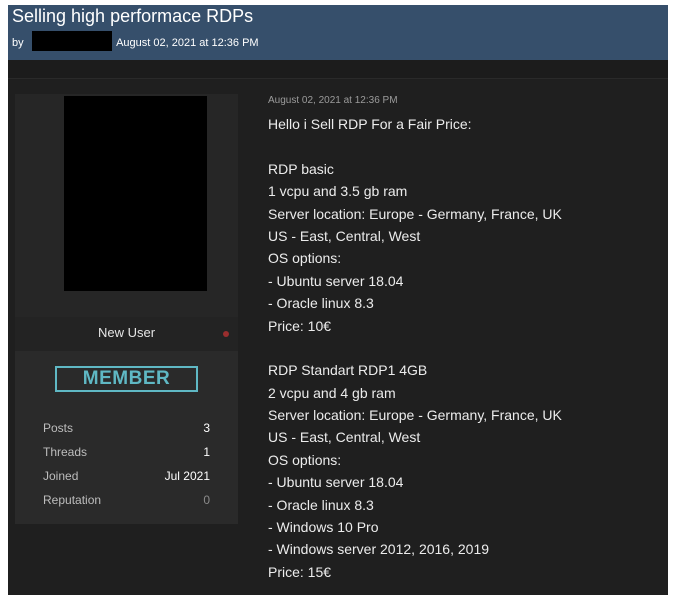 This screenshot has width=688, height=605. What do you see at coordinates (126, 379) in the screenshot?
I see `member-rank-badge: MEMBER` at bounding box center [126, 379].